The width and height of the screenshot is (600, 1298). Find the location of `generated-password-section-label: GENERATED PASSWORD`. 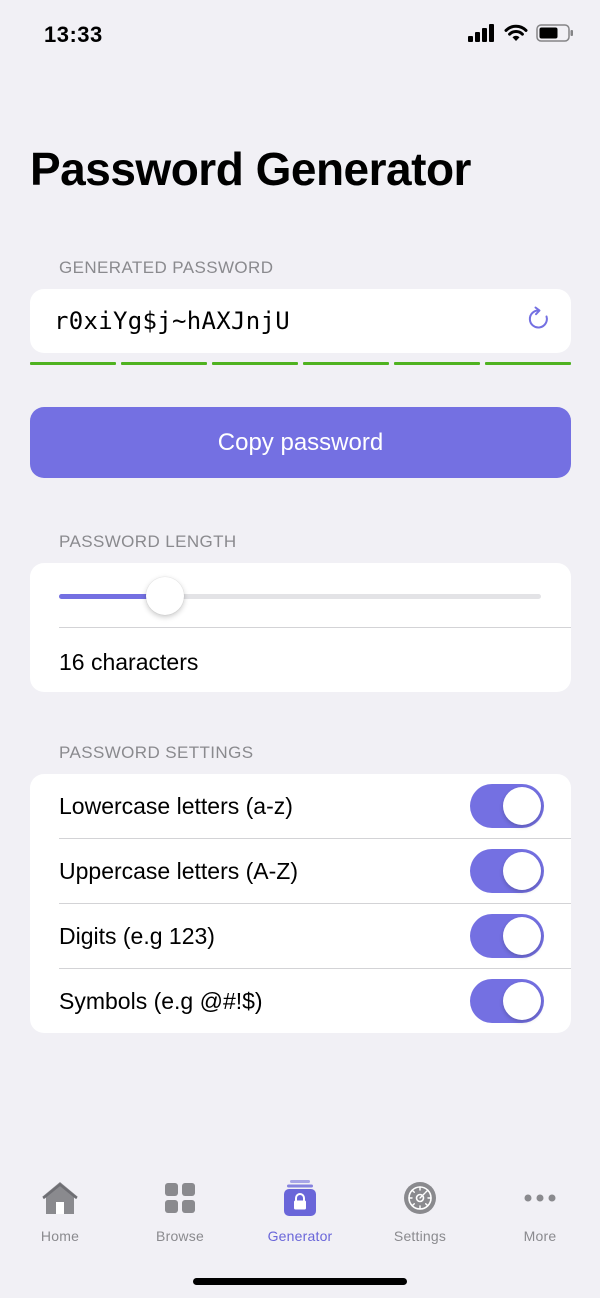

generated-password-section-label: GENERATED PASSWORD is located at coordinates (166, 267).